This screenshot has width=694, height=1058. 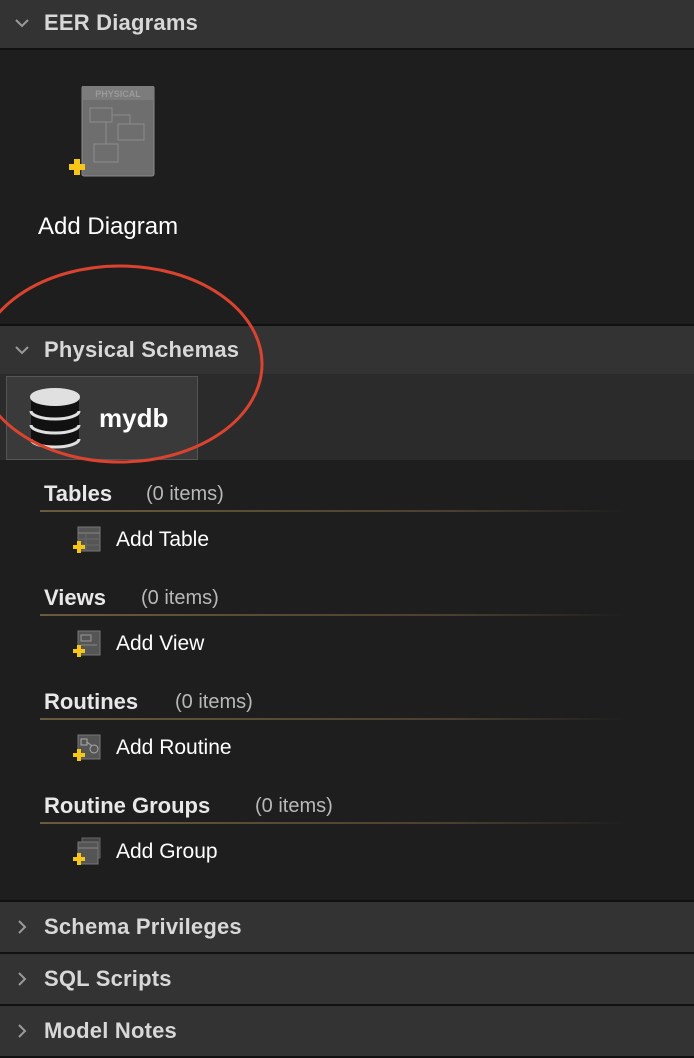 What do you see at coordinates (78, 493) in the screenshot?
I see `group-title-tables: Tables` at bounding box center [78, 493].